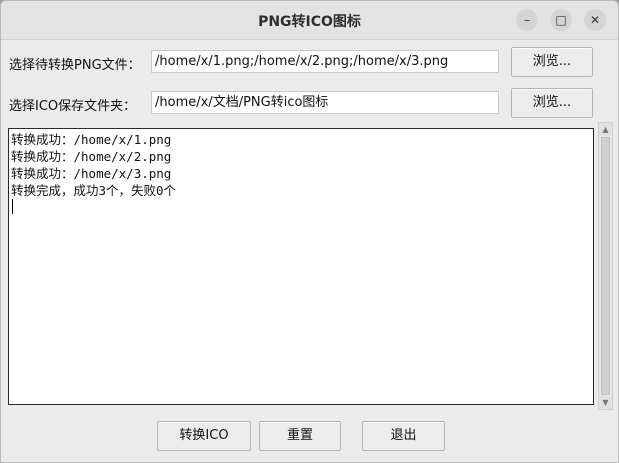 The width and height of the screenshot is (619, 463). What do you see at coordinates (527, 20) in the screenshot?
I see `minimize-icon: –` at bounding box center [527, 20].